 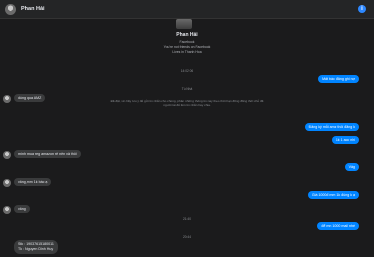 What do you see at coordinates (187, 35) in the screenshot?
I see `profile-name: Phan Hải` at bounding box center [187, 35].